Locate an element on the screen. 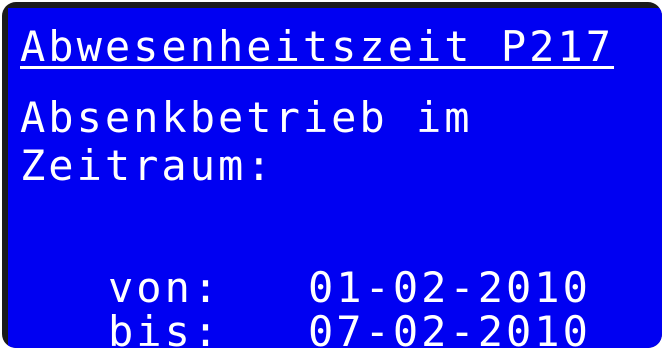  from-date-value: 01-02-2010 is located at coordinates (449, 288).